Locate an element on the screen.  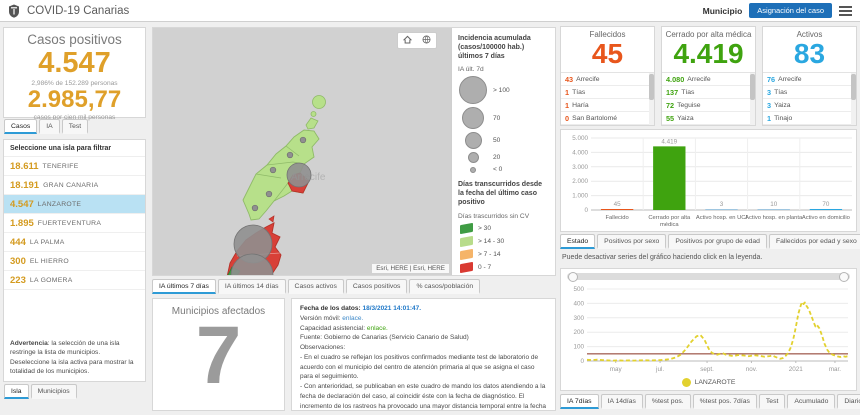
tab-estado: Estado is located at coordinates (578, 241).